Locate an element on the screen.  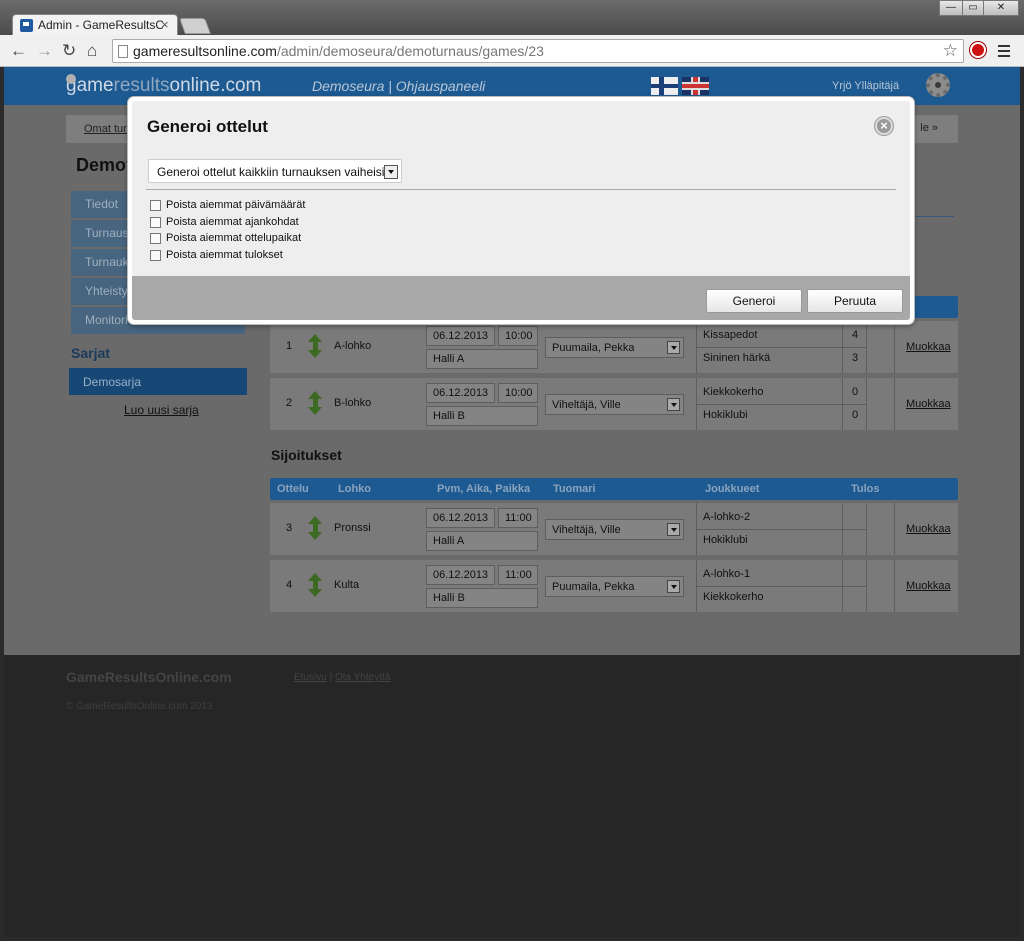
series-heading: Sarjat is located at coordinates (90, 353).